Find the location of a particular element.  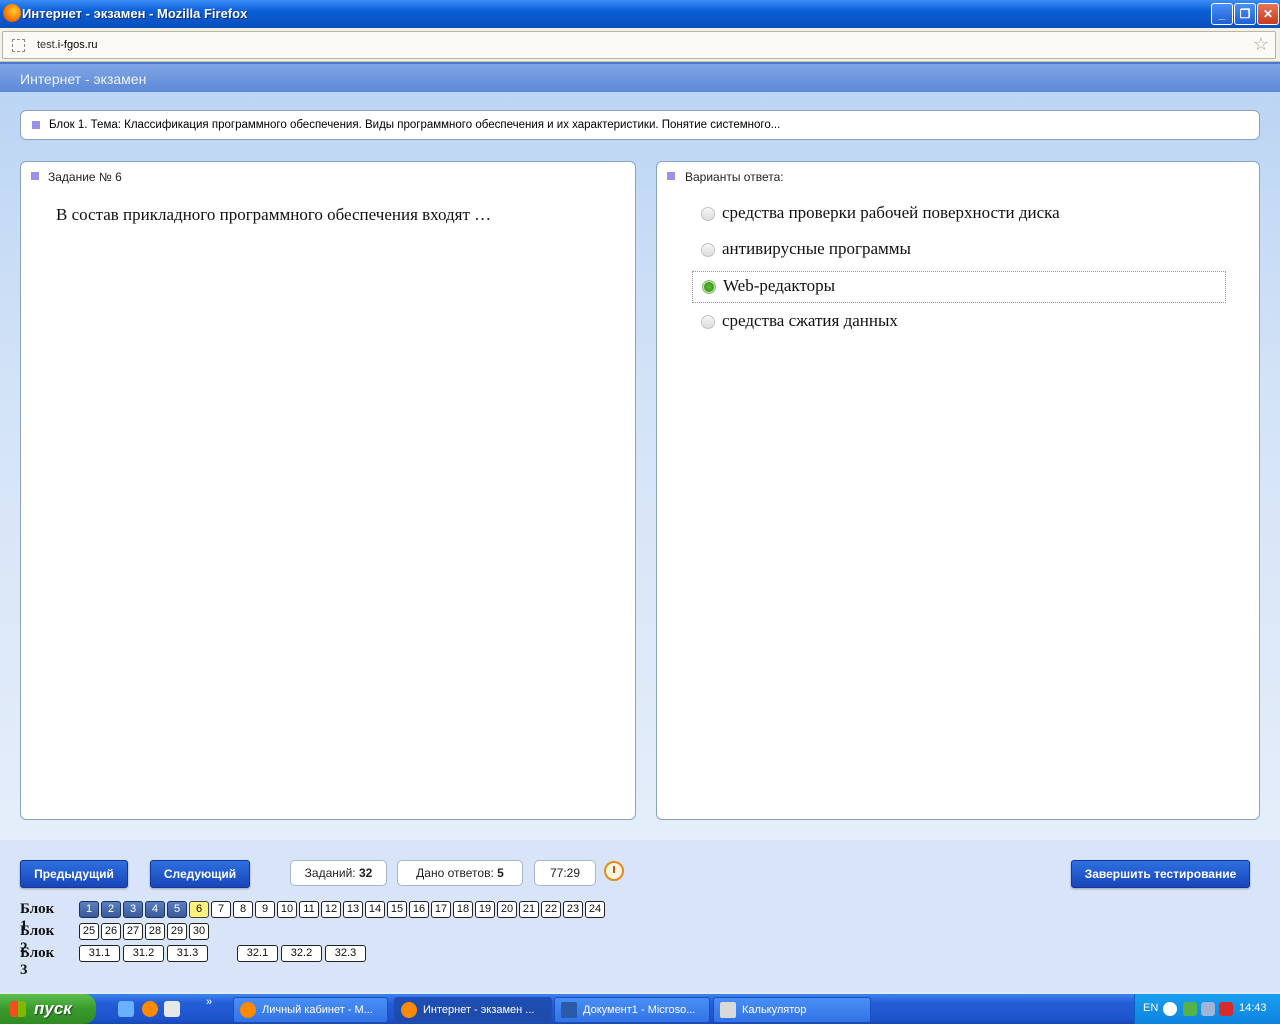

block-label: Блок 3 is located at coordinates (37, 961).